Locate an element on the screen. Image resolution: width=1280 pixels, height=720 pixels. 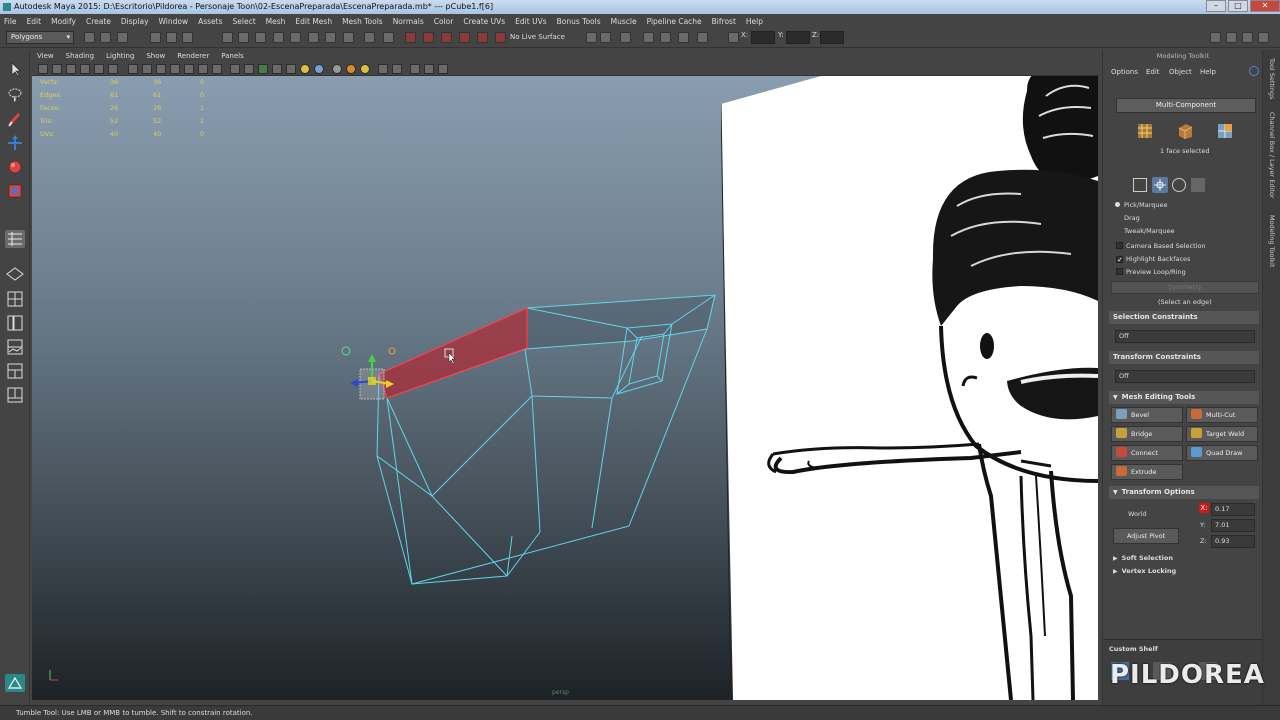
select-camera-icon is located at coordinates (43, 69).